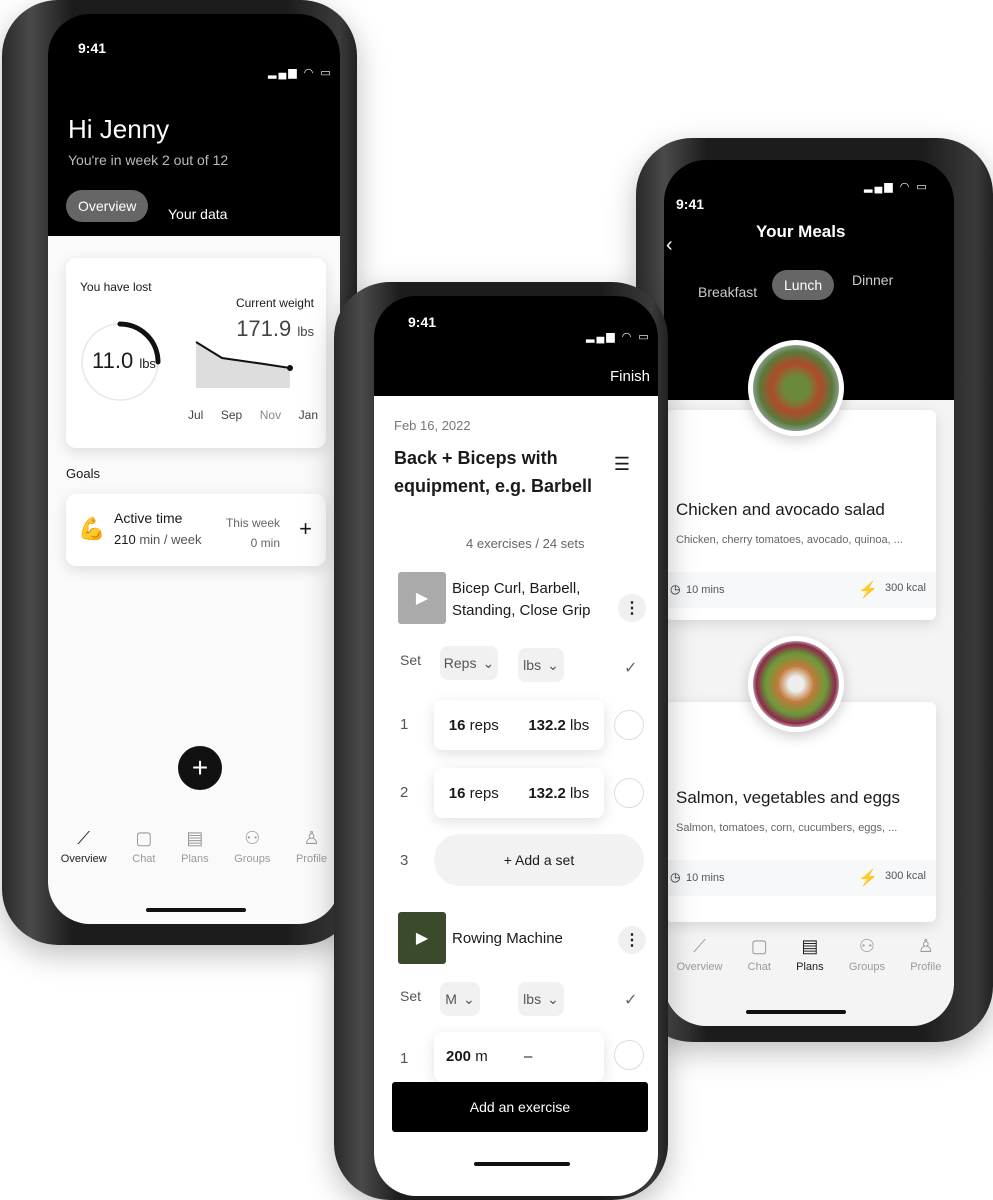 The image size is (993, 1200). Describe the element at coordinates (630, 376) in the screenshot. I see `finish-button: Finish` at that location.